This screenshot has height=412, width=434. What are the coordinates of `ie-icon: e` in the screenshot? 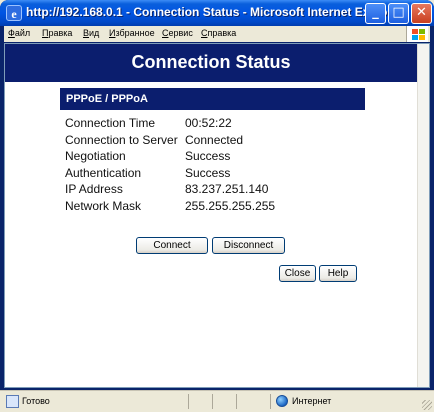 It's located at (14, 13).